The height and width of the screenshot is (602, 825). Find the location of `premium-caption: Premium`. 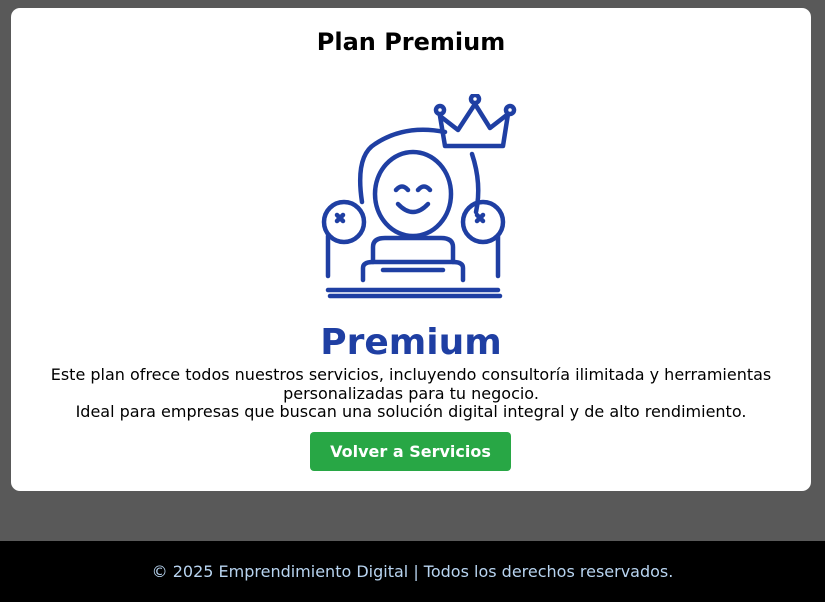

premium-caption: Premium is located at coordinates (411, 341).